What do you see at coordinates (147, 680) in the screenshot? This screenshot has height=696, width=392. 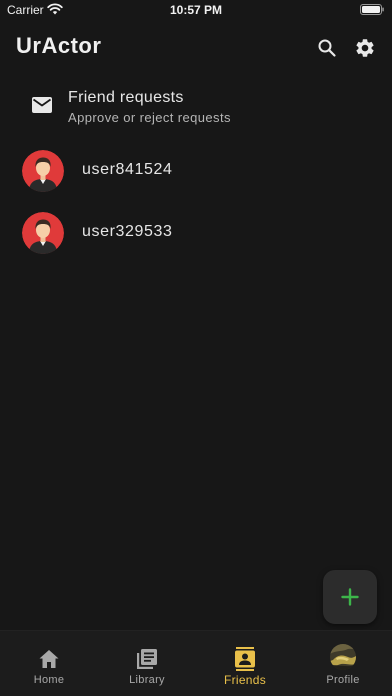 I see `nav-library-label: Library` at bounding box center [147, 680].